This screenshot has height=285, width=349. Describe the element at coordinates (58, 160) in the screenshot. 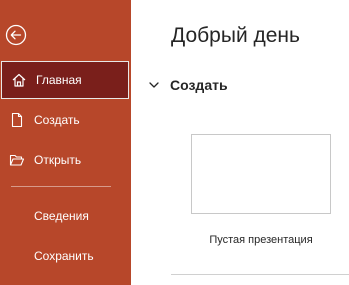

I see `nav-label-open: Открыть` at that location.